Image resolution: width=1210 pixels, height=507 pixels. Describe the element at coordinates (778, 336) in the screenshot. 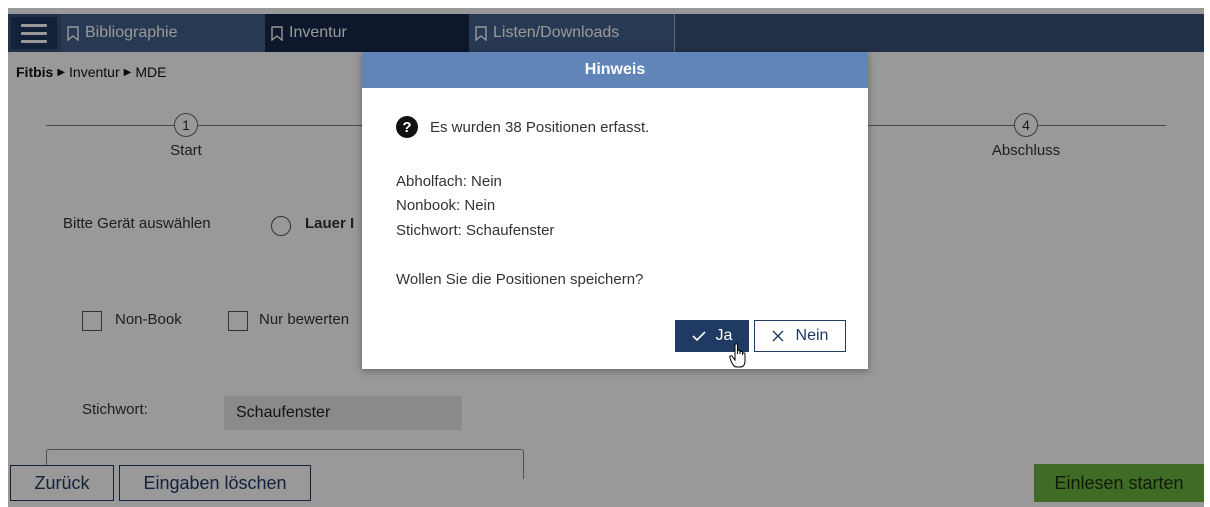

I see `close-icon` at that location.